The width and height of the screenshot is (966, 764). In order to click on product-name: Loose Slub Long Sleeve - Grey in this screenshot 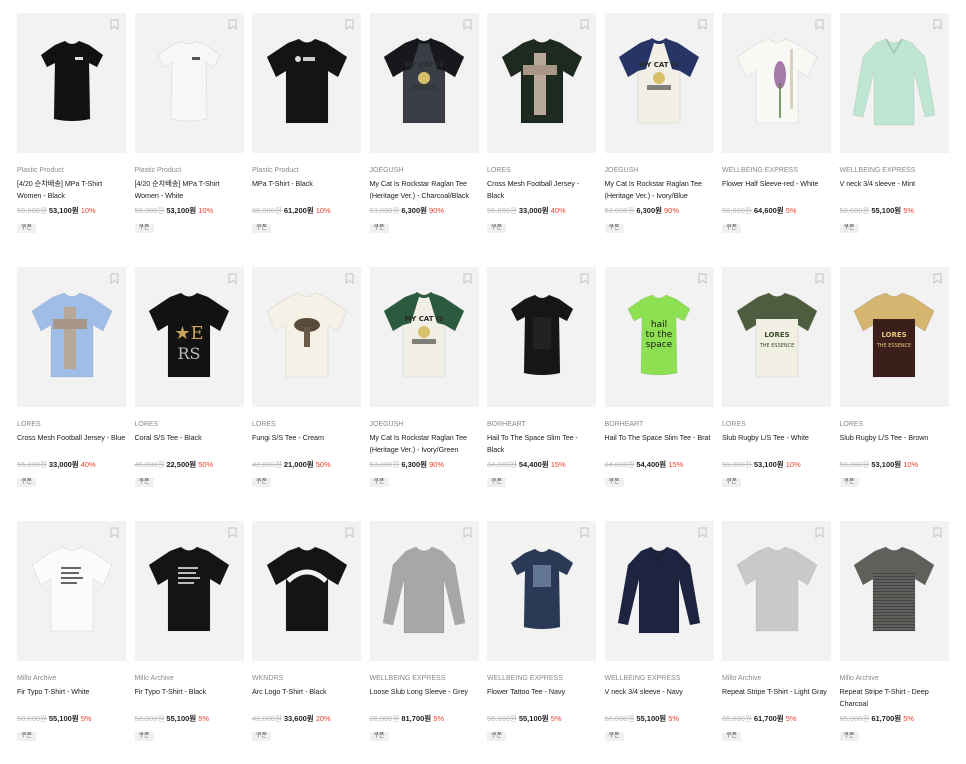, I will do `click(424, 697)`.